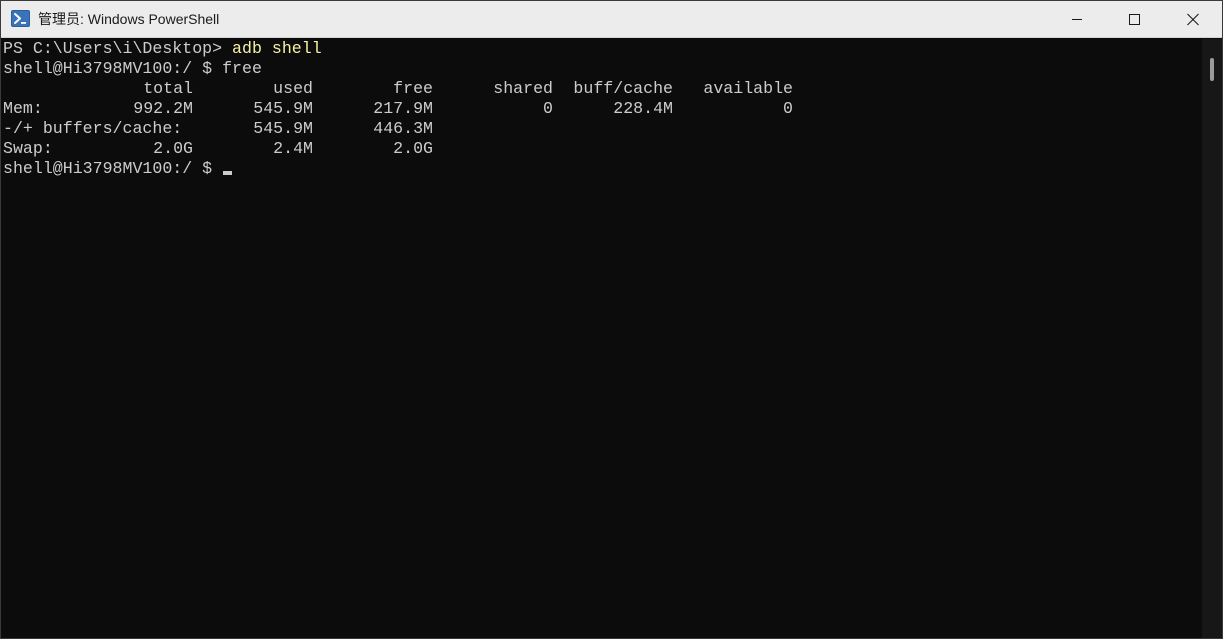 Image resolution: width=1223 pixels, height=639 pixels. I want to click on terminal-line: shell@Hi3798MV100:/ $ free, so click(602, 69).